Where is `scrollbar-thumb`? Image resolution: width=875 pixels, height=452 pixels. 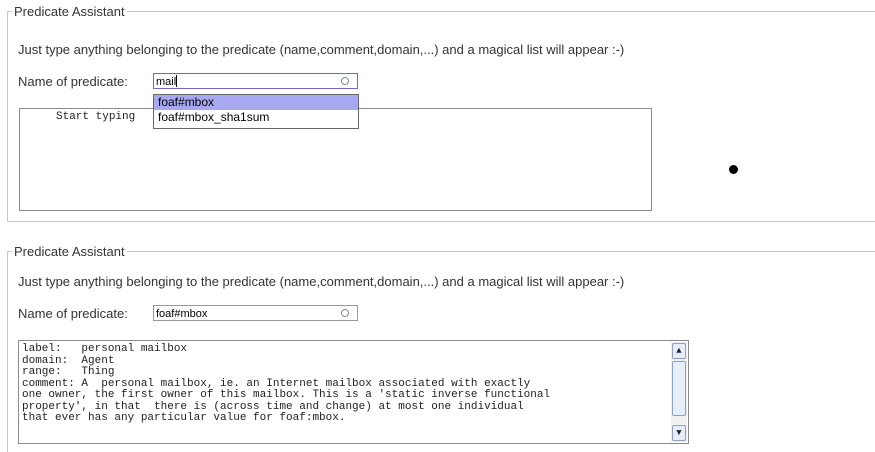
scrollbar-thumb is located at coordinates (679, 388).